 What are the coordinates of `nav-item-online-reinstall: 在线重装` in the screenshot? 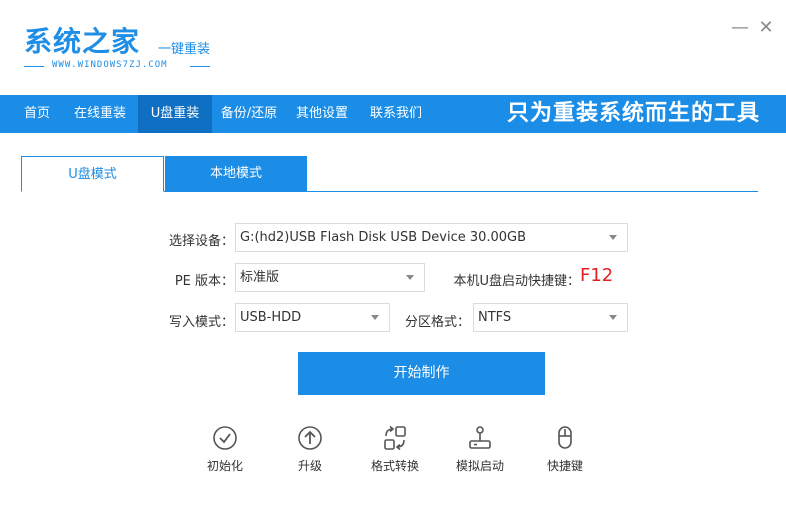 It's located at (100, 114).